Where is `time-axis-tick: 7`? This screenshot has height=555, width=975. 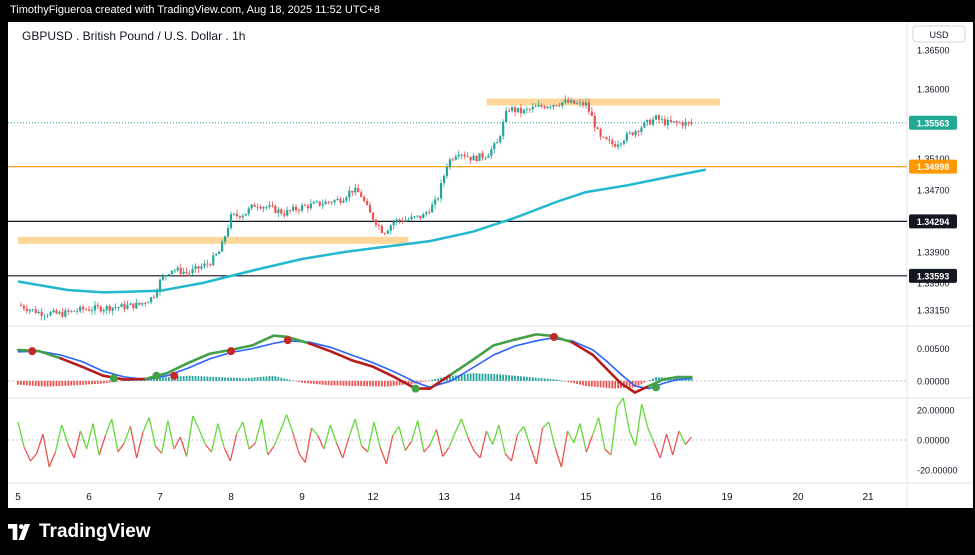
time-axis-tick: 7 is located at coordinates (160, 497).